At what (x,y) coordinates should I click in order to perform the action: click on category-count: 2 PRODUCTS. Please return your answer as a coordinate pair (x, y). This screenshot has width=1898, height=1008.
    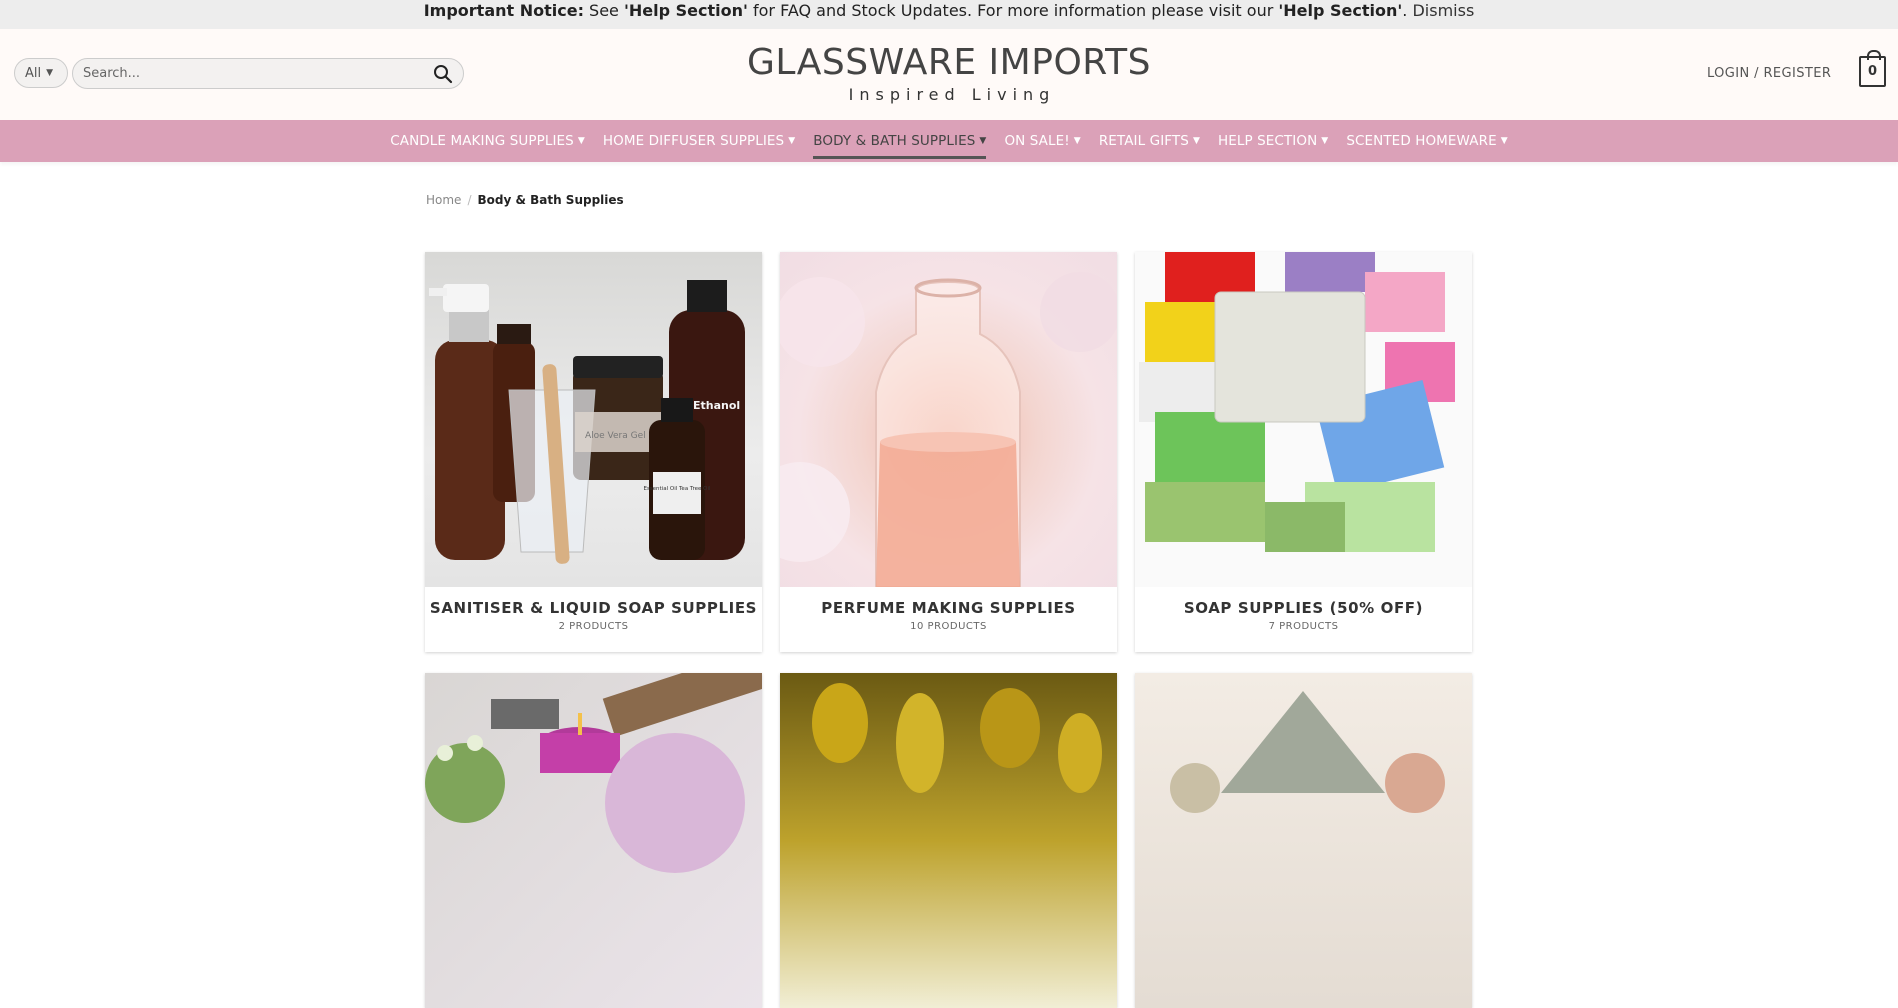
    Looking at the image, I should click on (593, 626).